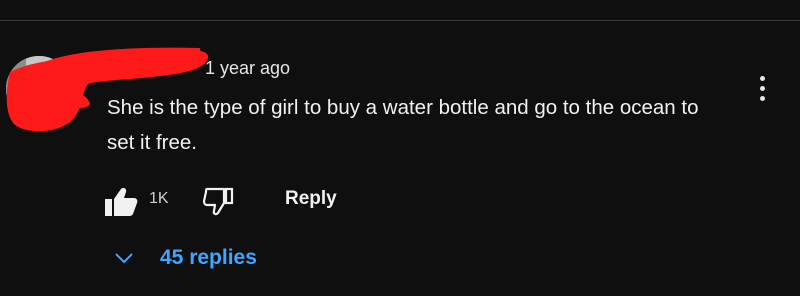  What do you see at coordinates (208, 257) in the screenshot?
I see `replies-count-label: 45 replies` at bounding box center [208, 257].